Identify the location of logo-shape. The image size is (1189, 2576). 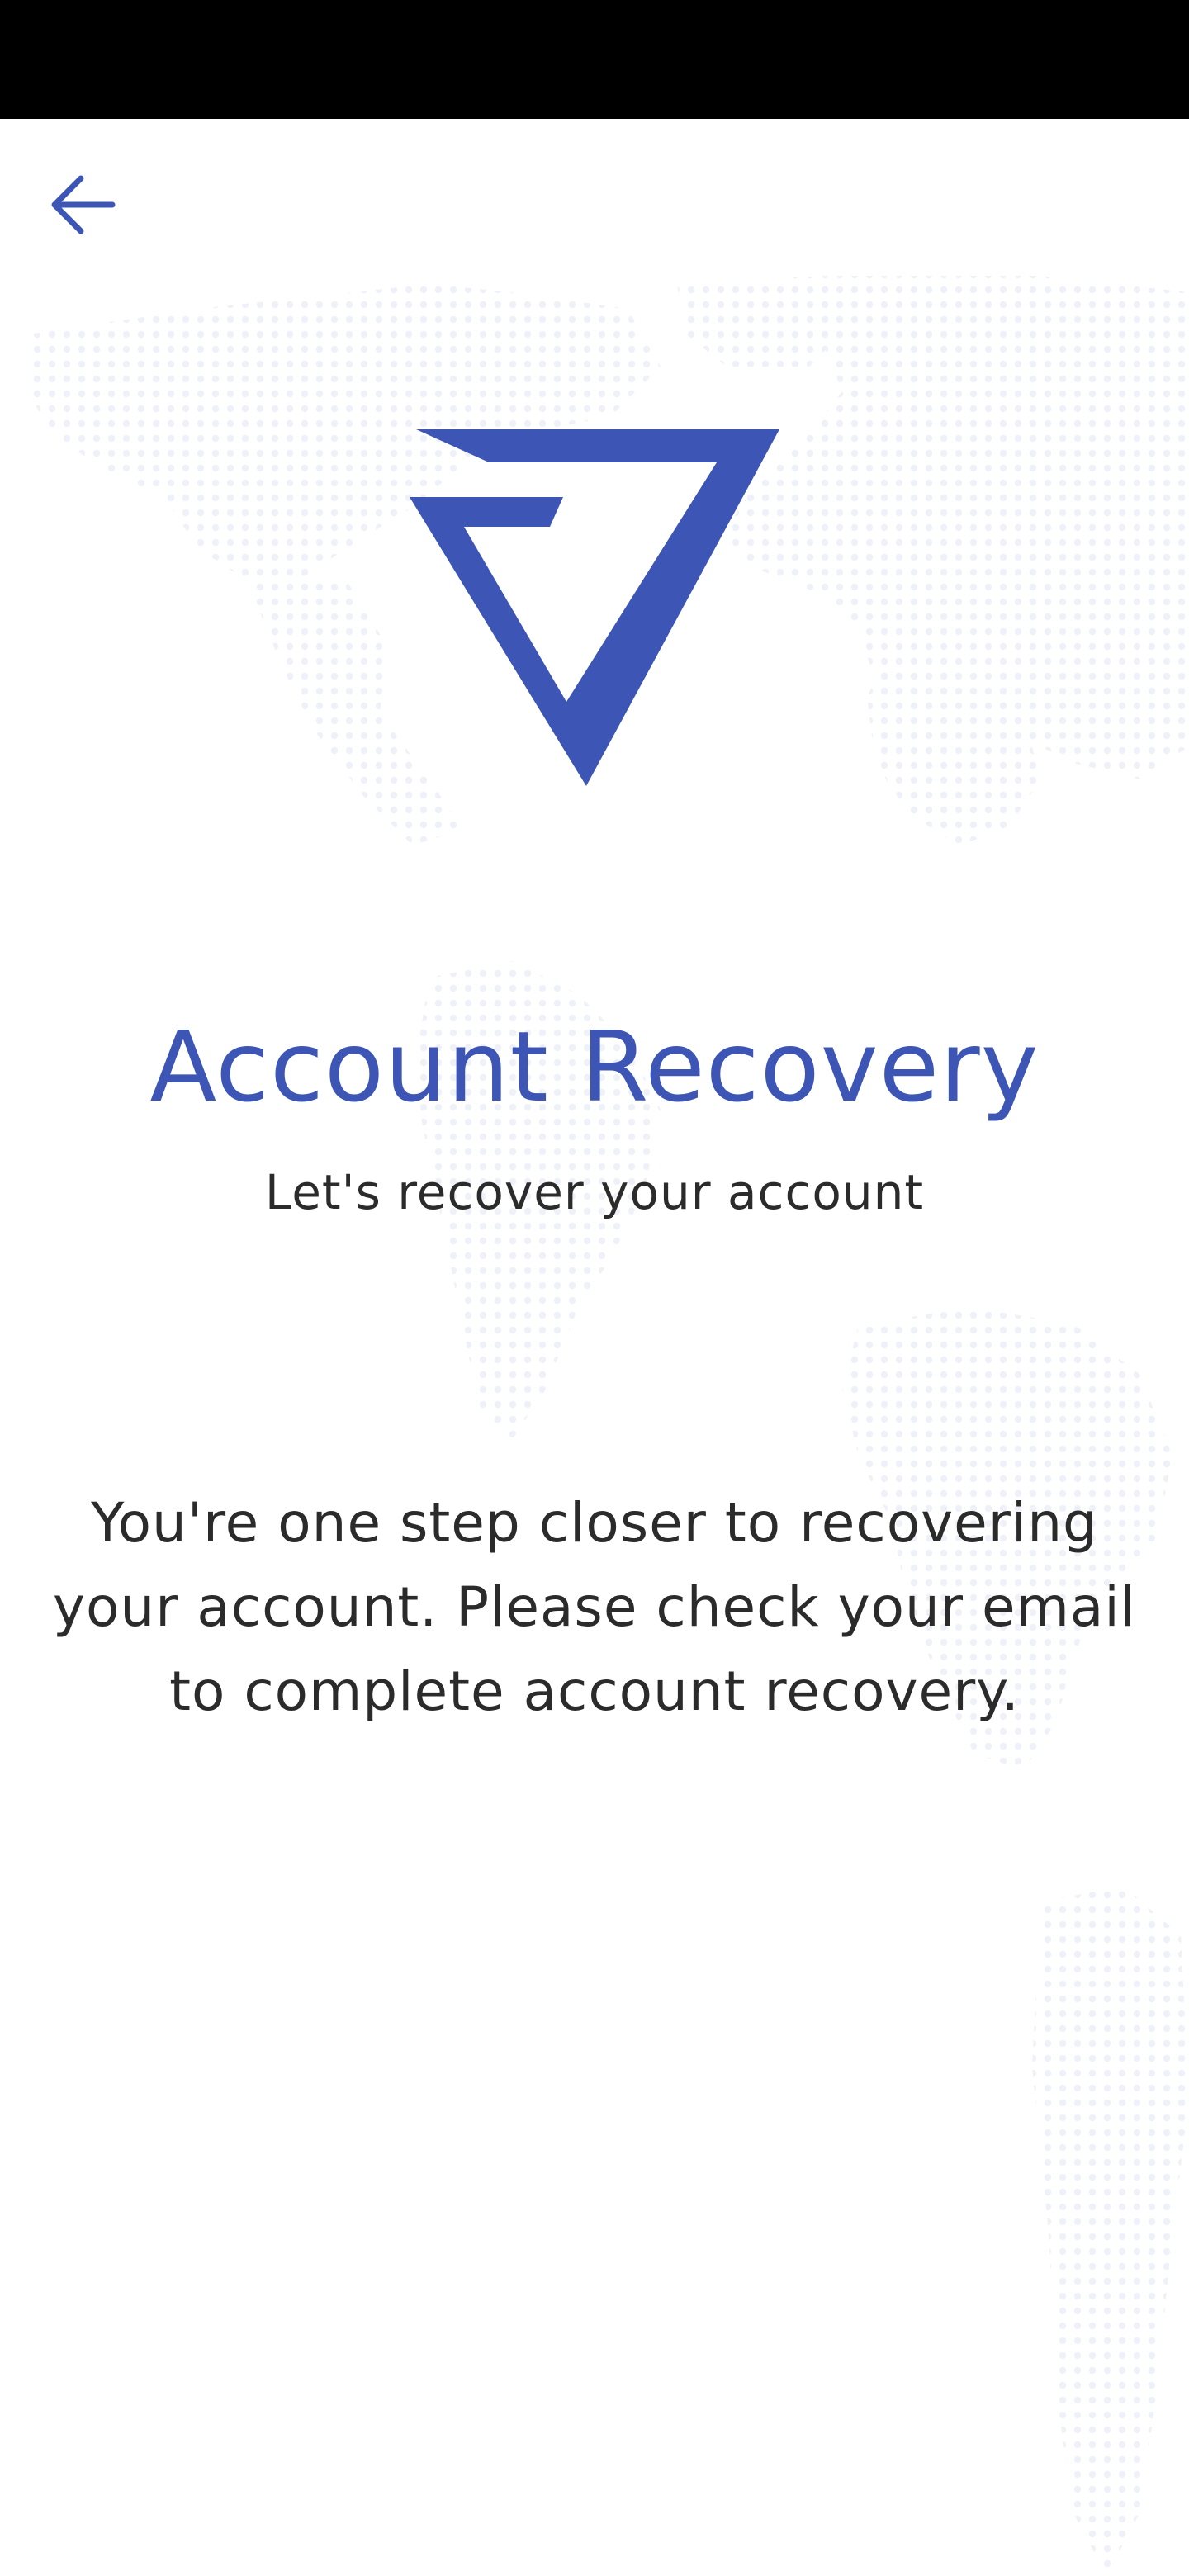
(594, 607).